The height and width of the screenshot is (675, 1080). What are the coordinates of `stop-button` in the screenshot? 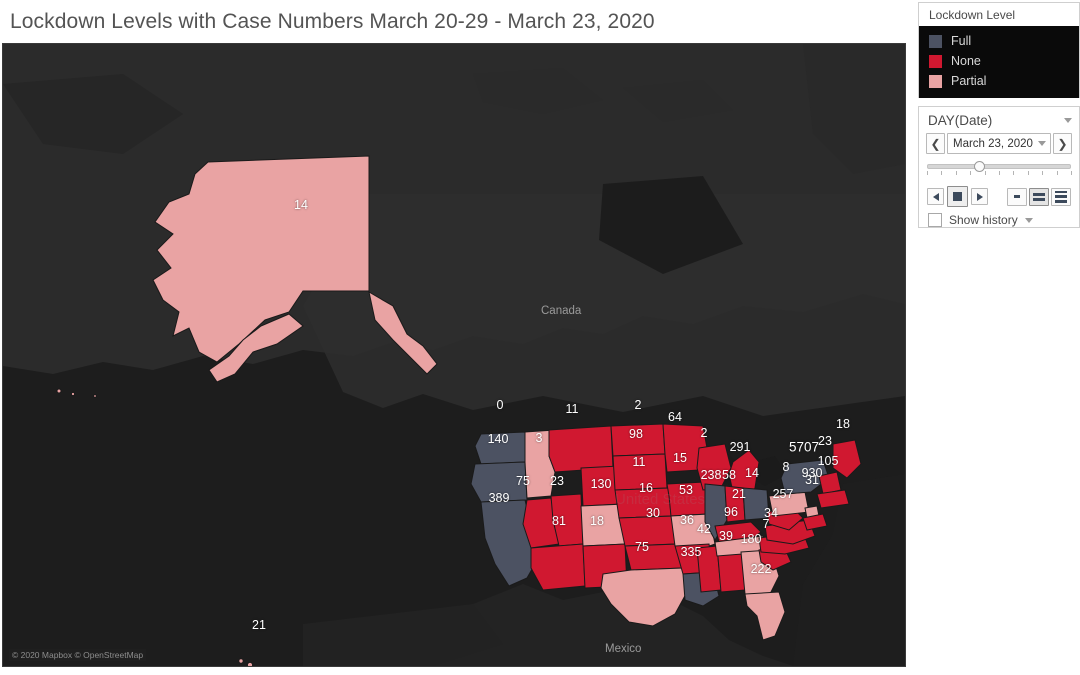 It's located at (957, 196).